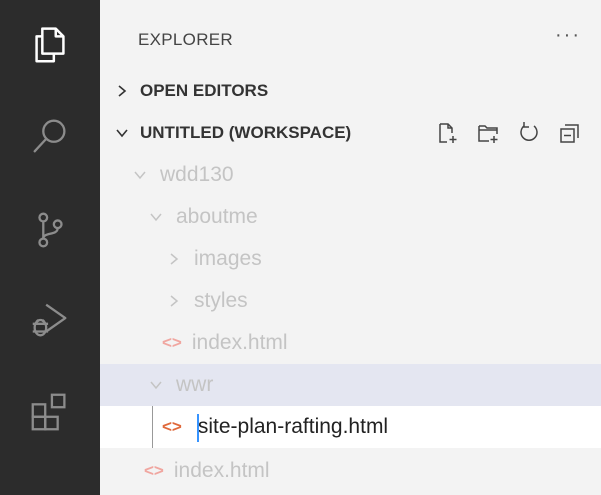  I want to click on section-workspace: UNTITLED (WORKSPACE), so click(350, 133).